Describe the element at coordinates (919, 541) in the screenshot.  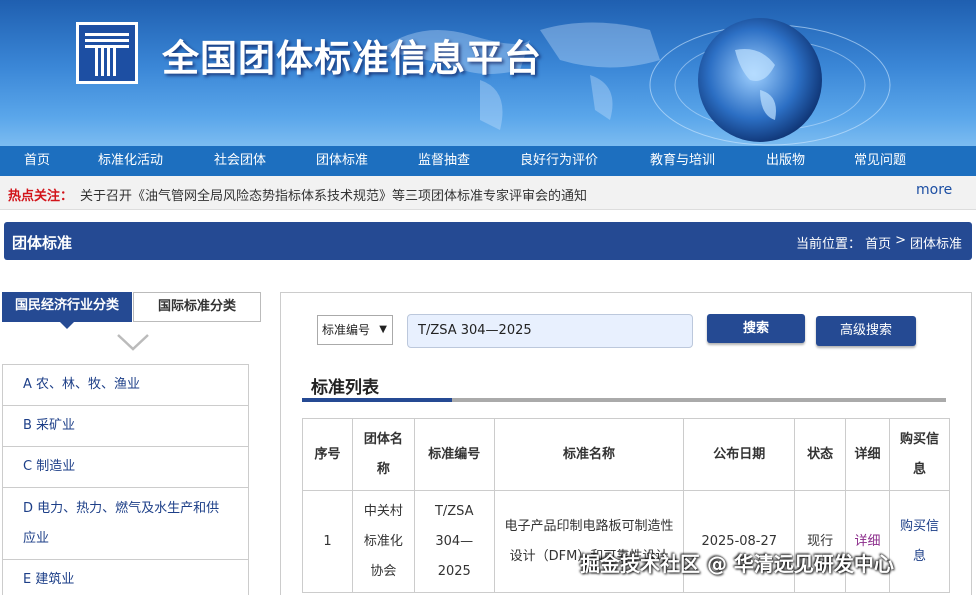
I see `buy-info-link: 购买信息` at that location.